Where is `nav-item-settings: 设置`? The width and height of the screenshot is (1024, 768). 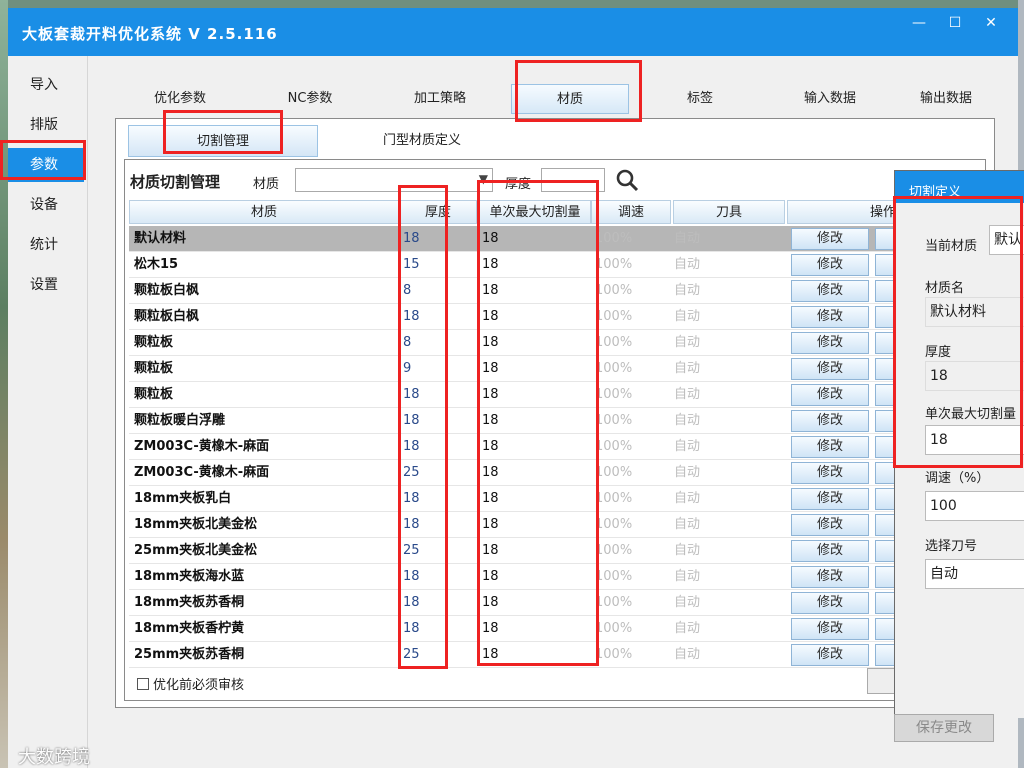
nav-item-settings: 设置 is located at coordinates (46, 285).